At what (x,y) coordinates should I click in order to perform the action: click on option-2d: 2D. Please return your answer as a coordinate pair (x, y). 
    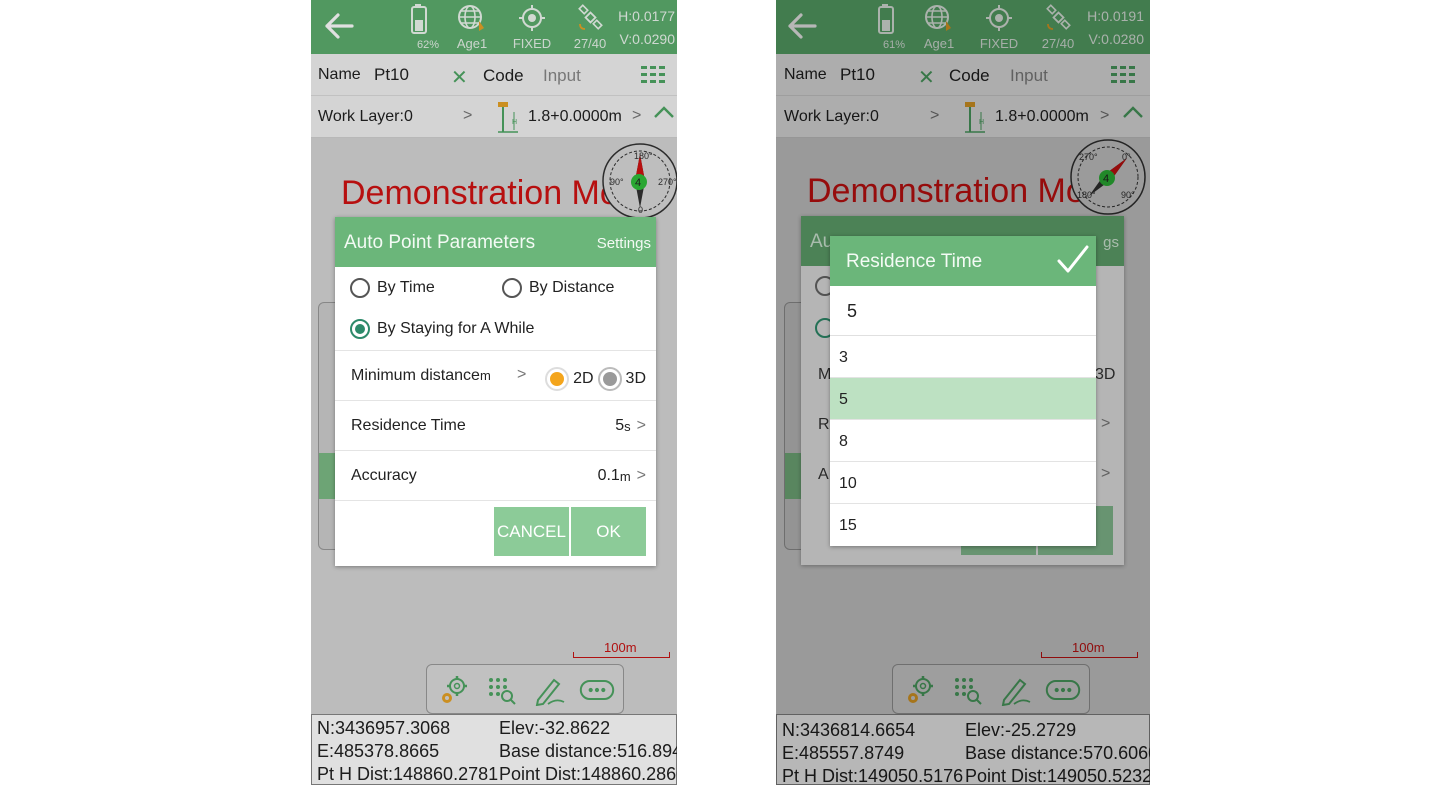
    Looking at the image, I should click on (569, 379).